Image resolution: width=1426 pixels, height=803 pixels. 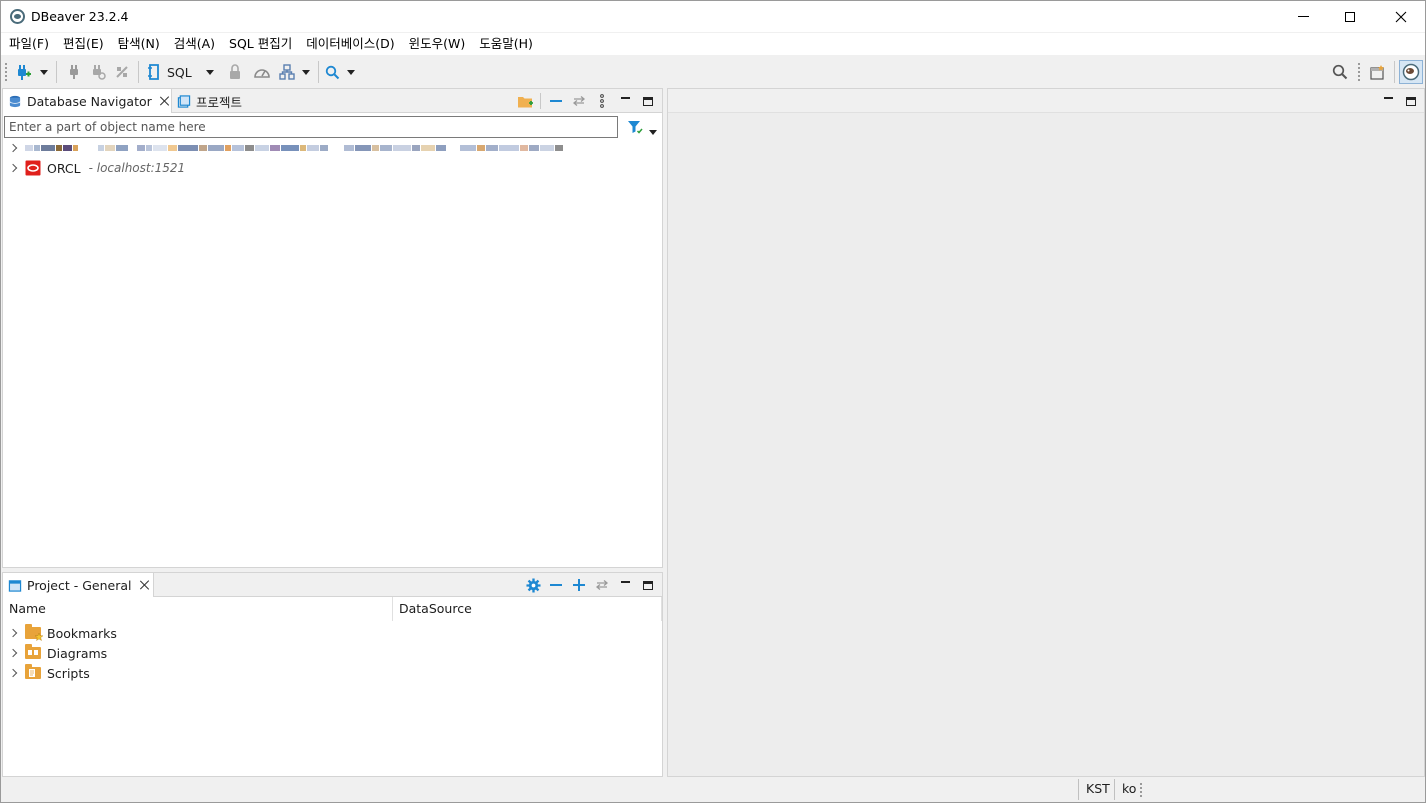 I want to click on tab-projects: 프로젝트, so click(x=217, y=101).